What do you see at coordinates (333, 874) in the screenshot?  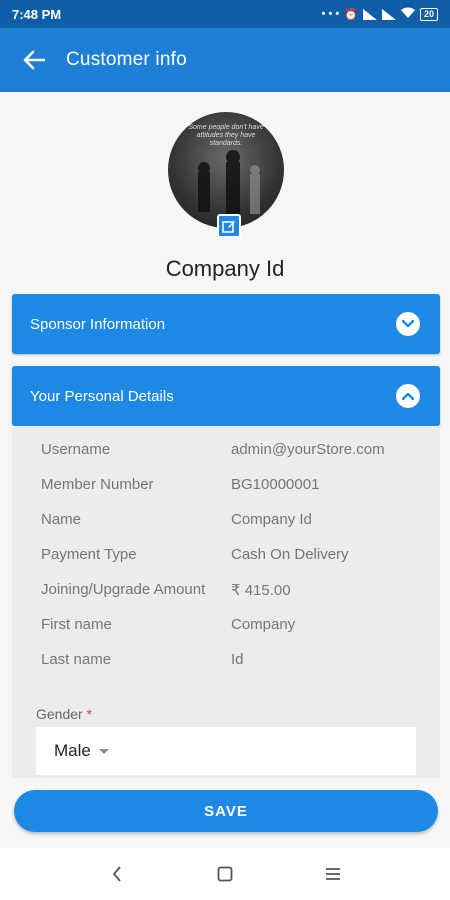 I see `nav-menu-icon` at bounding box center [333, 874].